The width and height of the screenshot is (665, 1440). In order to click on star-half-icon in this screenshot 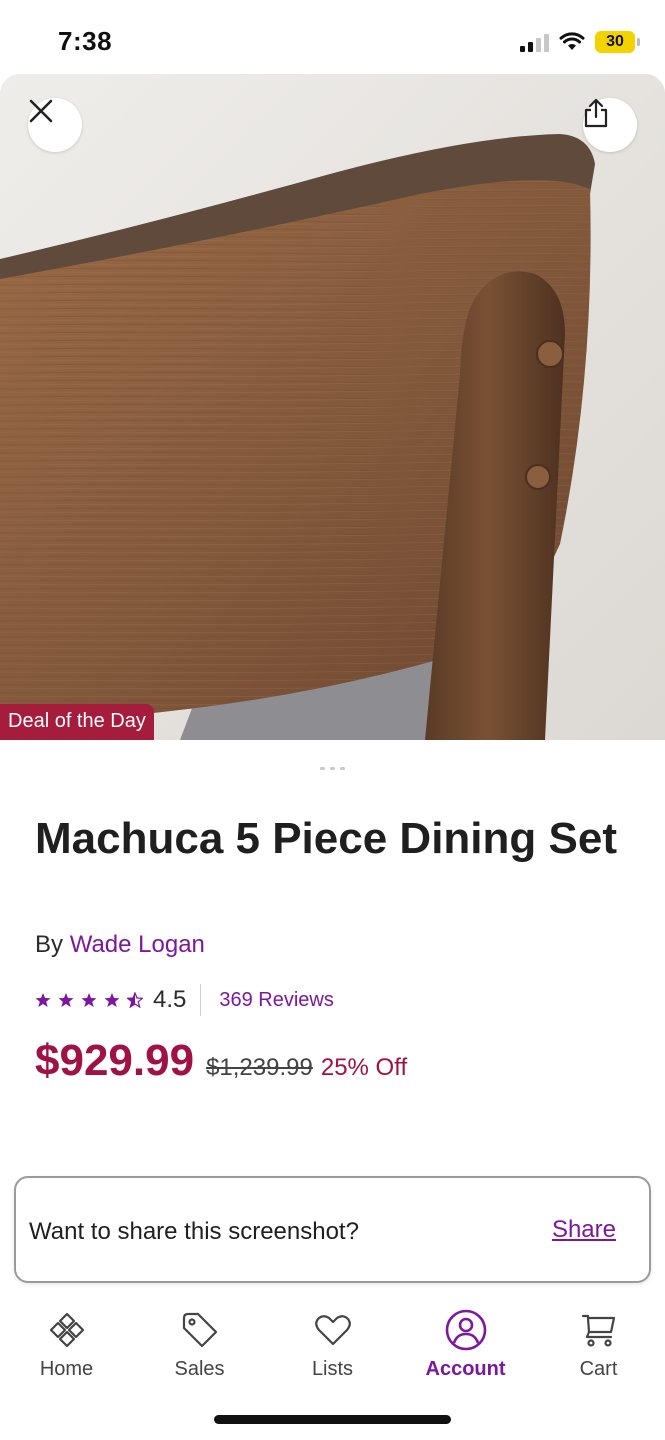, I will do `click(135, 1000)`.